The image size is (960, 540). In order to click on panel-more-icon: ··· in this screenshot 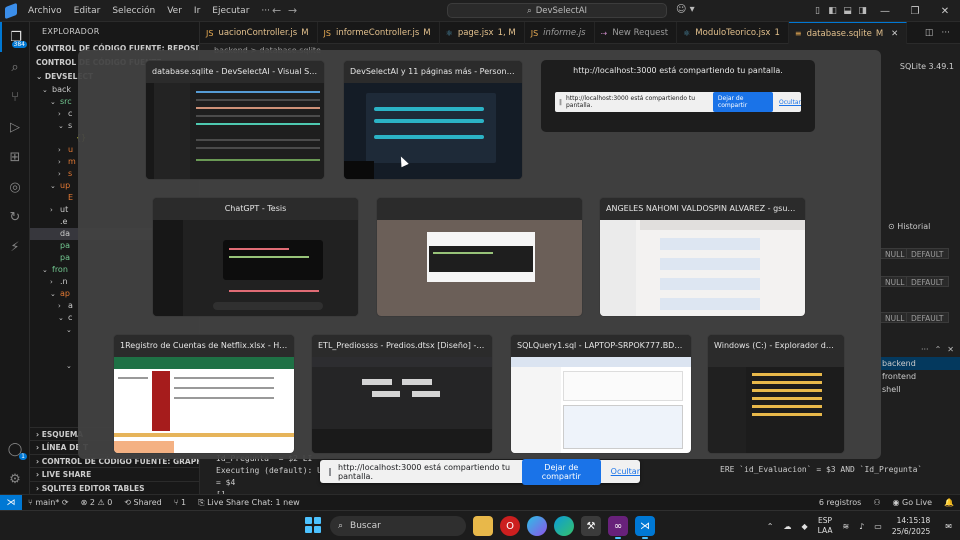, I will do `click(925, 349)`.